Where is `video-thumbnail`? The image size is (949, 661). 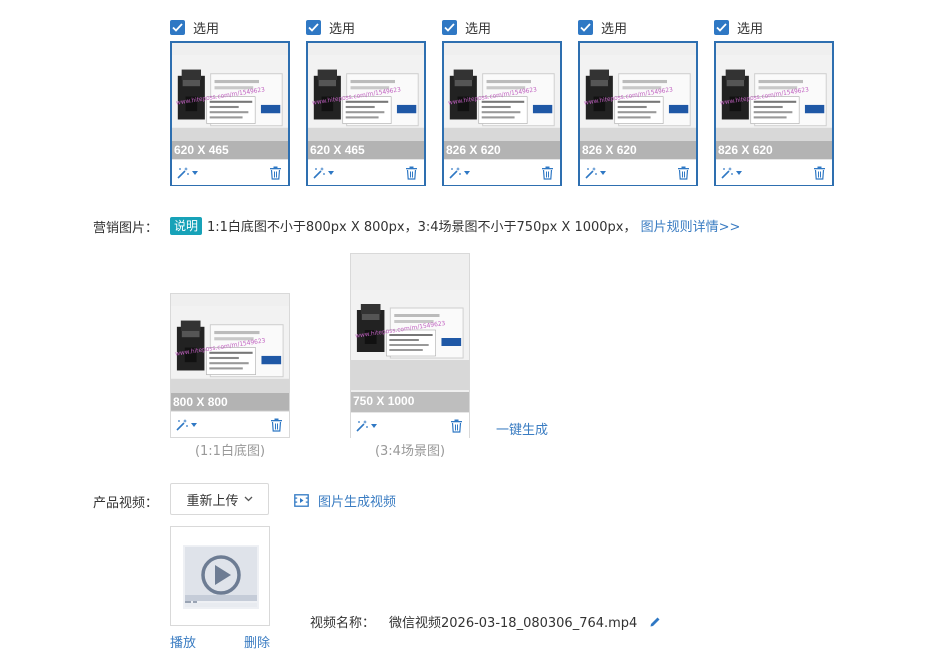 video-thumbnail is located at coordinates (220, 576).